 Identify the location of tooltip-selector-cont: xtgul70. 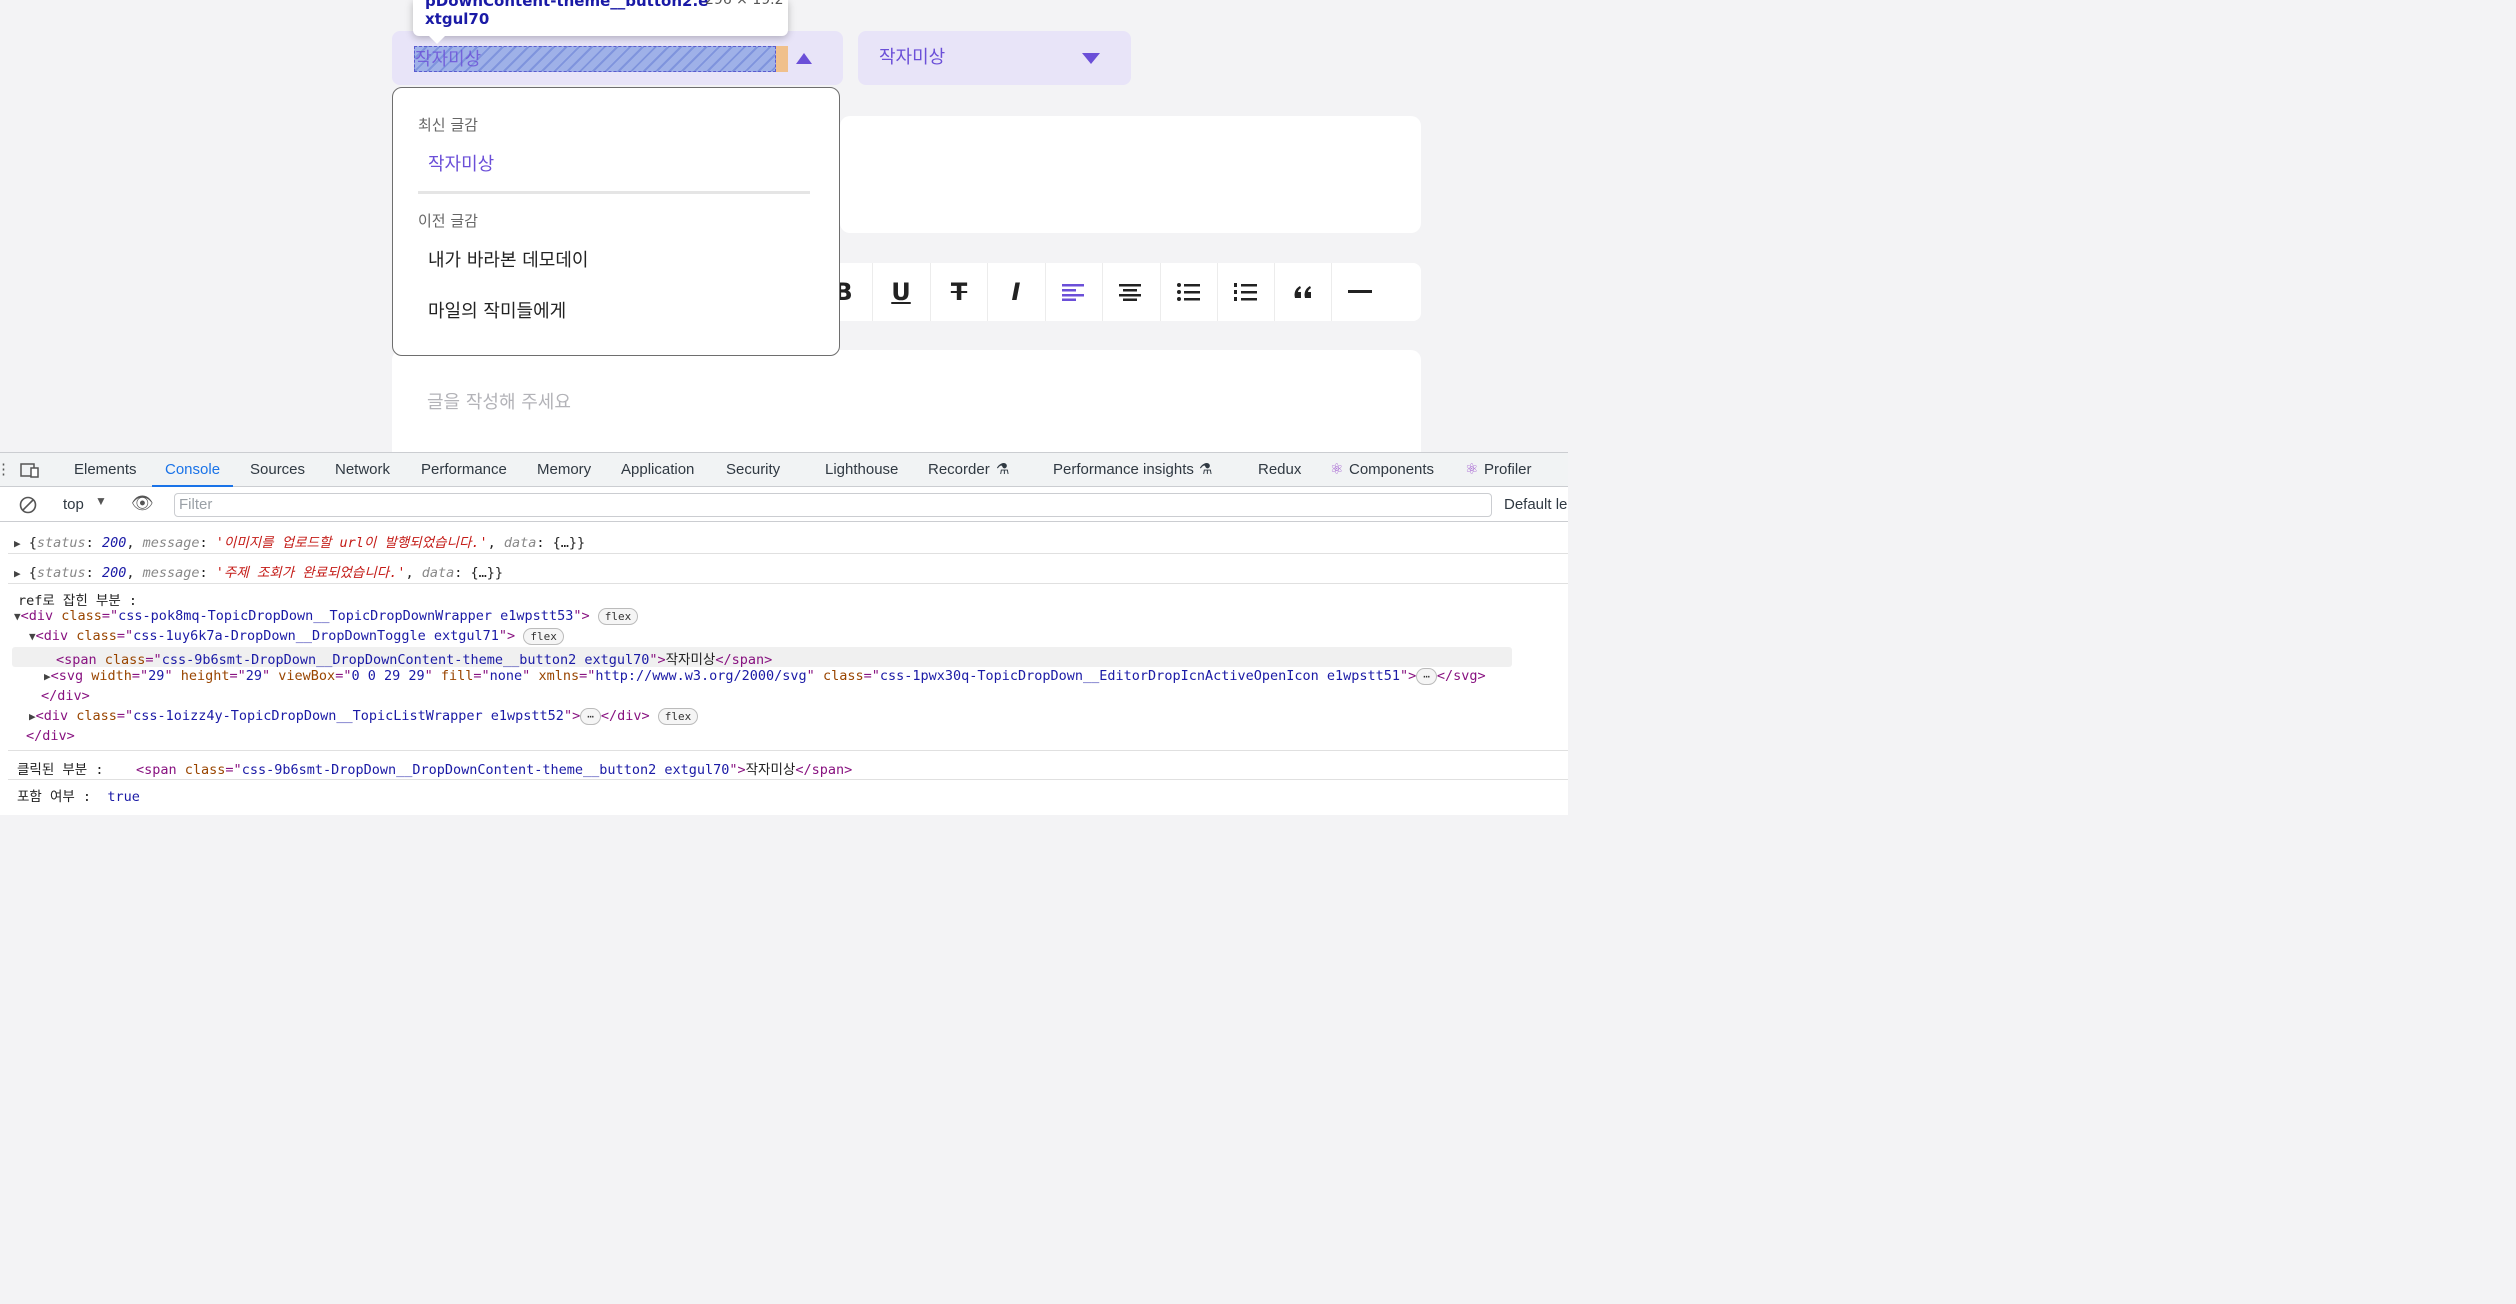
(457, 19).